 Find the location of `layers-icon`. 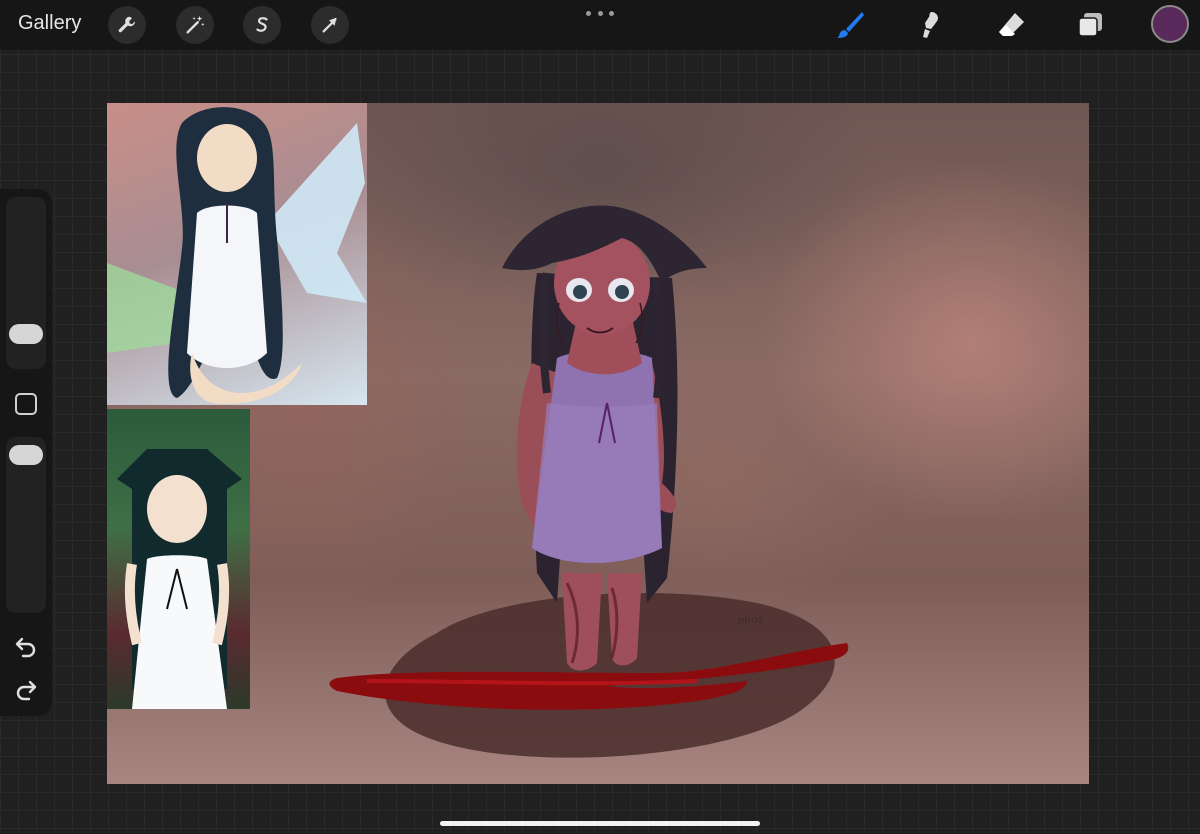

layers-icon is located at coordinates (1090, 25).